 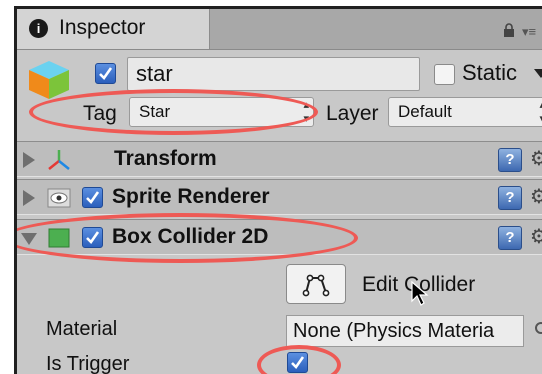 What do you see at coordinates (165, 158) in the screenshot?
I see `component-title: Transform` at bounding box center [165, 158].